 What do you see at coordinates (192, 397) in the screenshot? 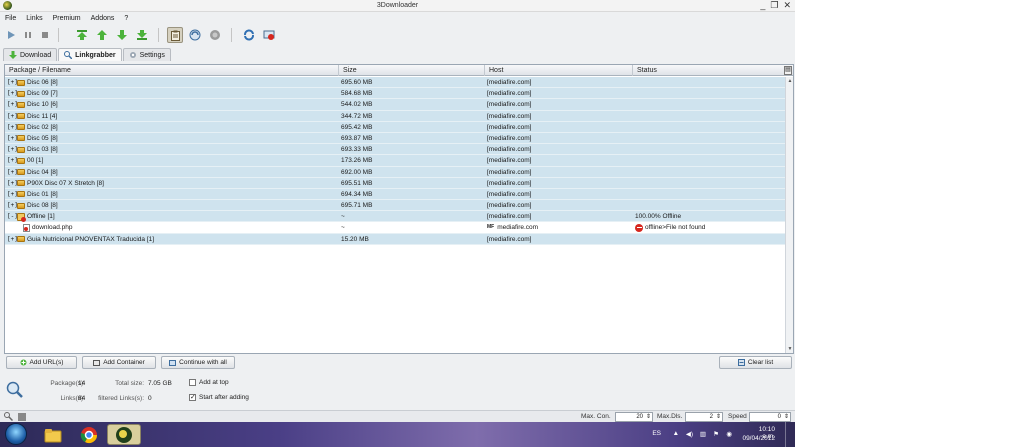
I see `start-after-adding-checkbox` at bounding box center [192, 397].